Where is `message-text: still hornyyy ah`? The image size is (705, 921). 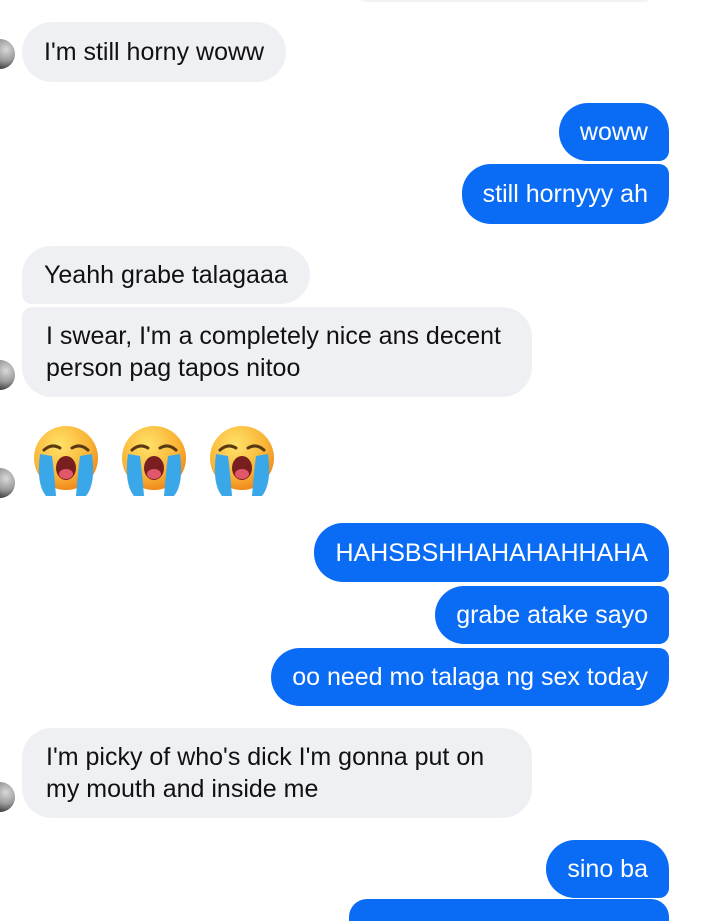
message-text: still hornyyy ah is located at coordinates (565, 194).